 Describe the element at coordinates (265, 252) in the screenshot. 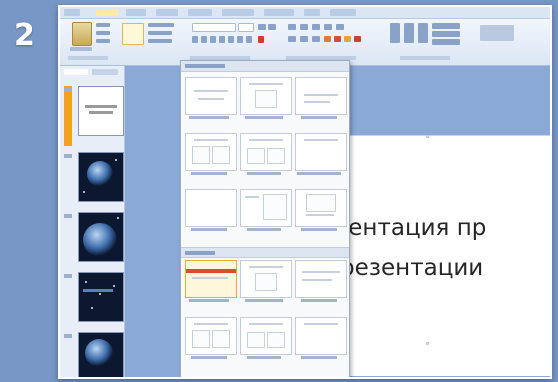

I see `theme-layouts-separator` at that location.